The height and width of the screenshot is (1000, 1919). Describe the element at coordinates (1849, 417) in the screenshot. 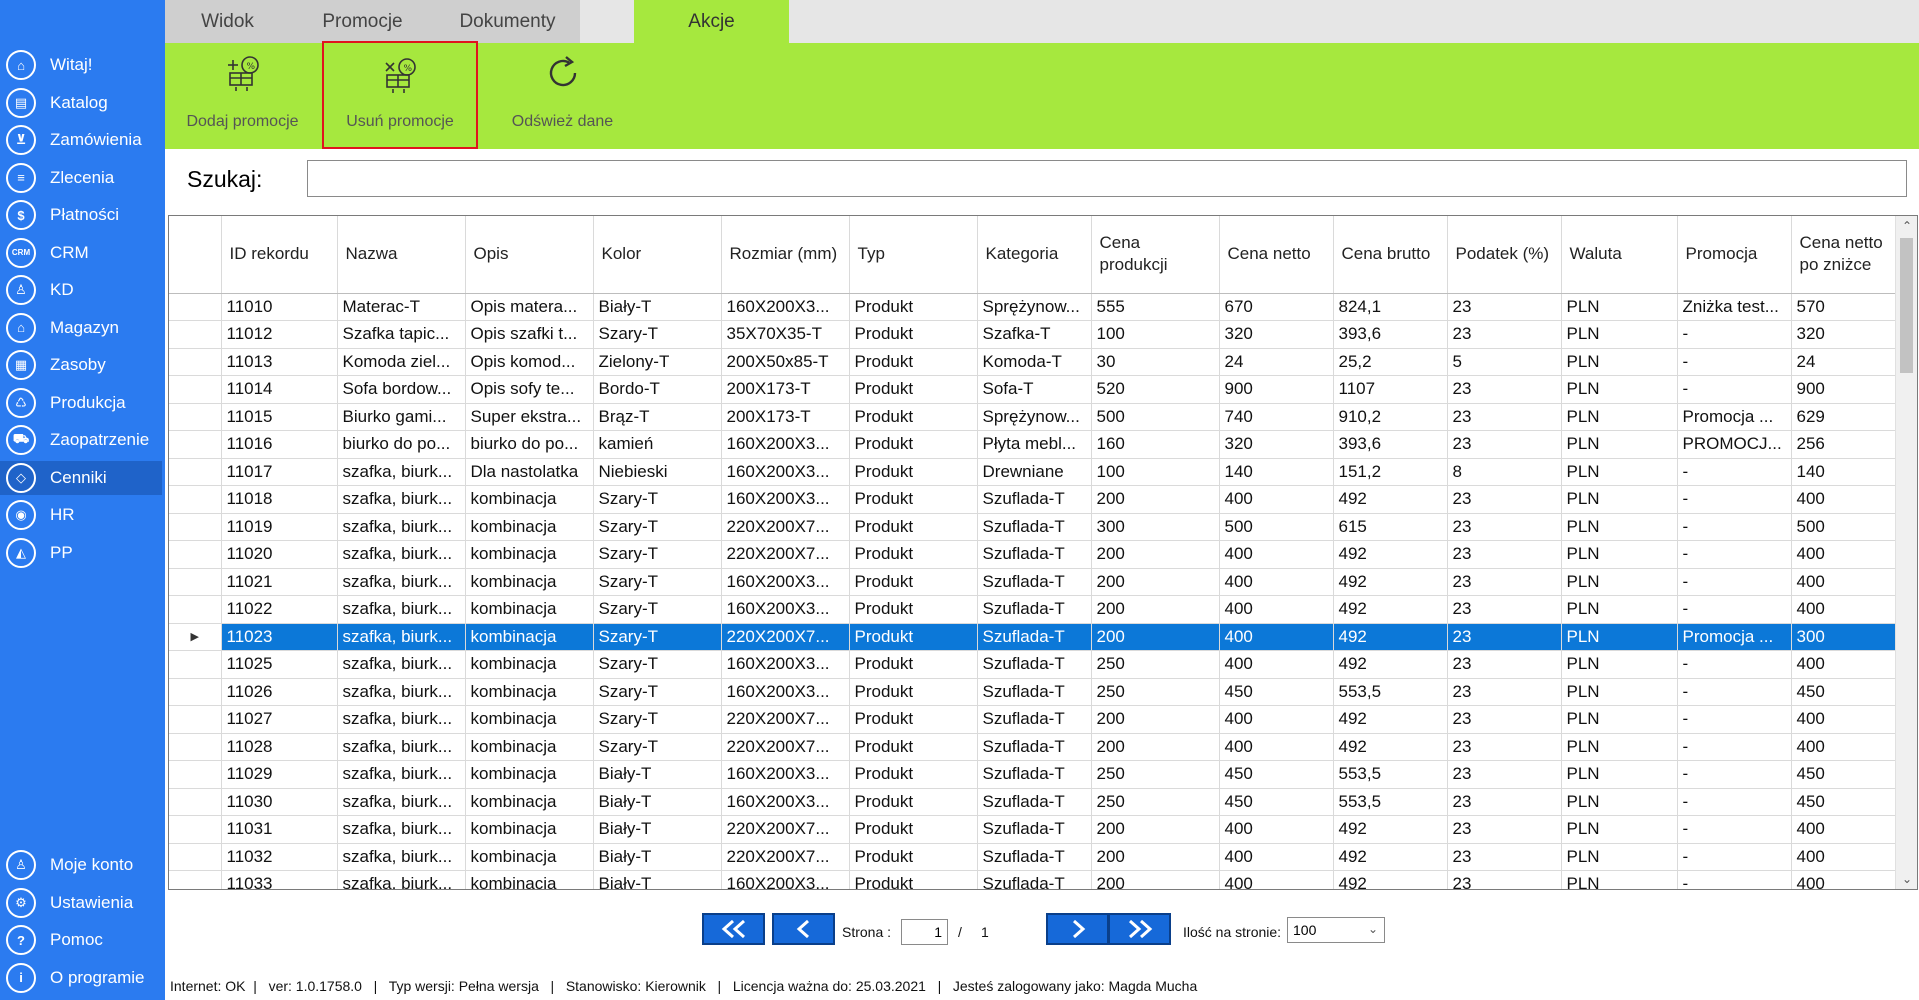

I see `table-cell: 629` at that location.